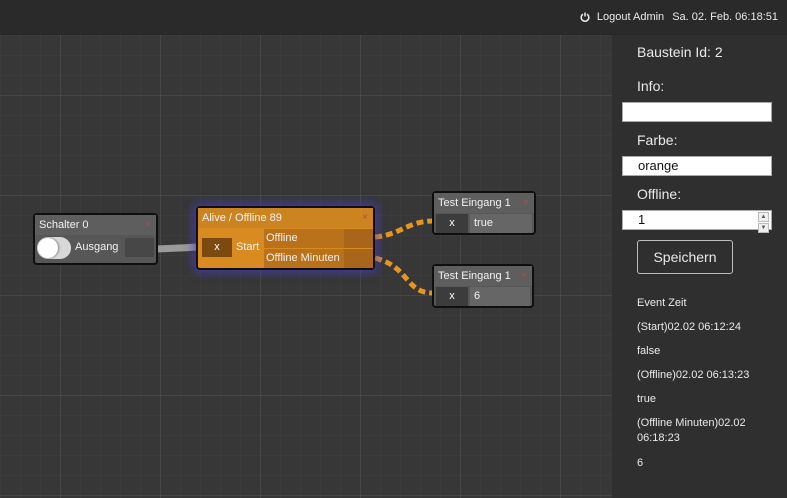 The width and height of the screenshot is (787, 498). I want to click on input-port-start: x, so click(217, 247).